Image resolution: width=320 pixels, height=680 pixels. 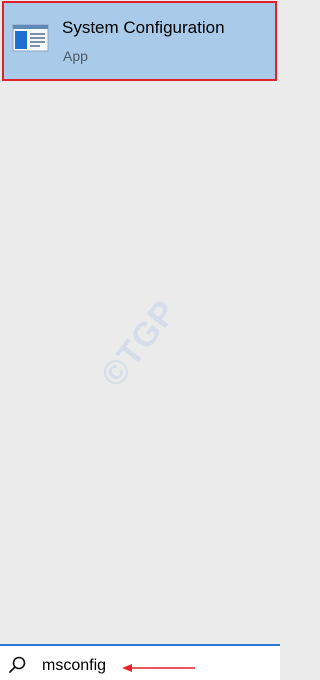 I want to click on system-configuration-app-icon, so click(x=30, y=38).